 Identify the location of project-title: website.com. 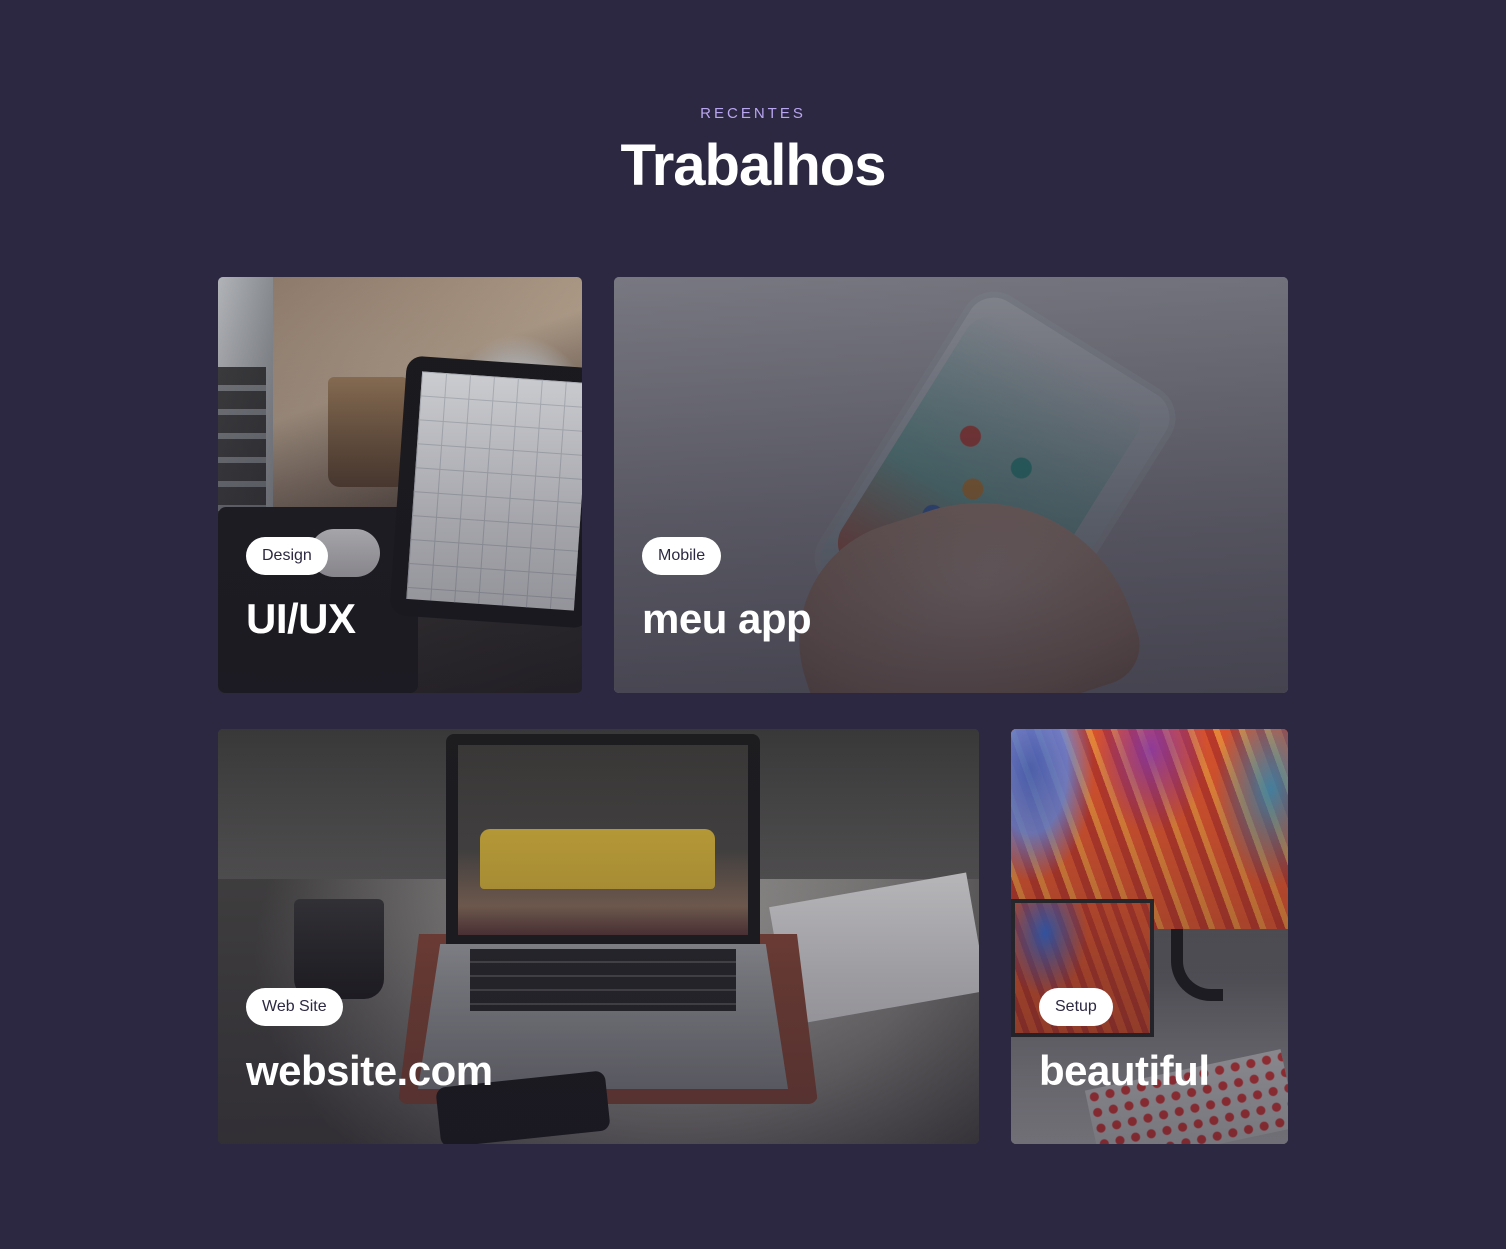
(369, 1070).